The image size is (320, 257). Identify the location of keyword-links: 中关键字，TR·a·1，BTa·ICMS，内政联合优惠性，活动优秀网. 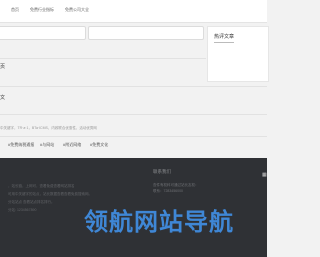
(48, 128).